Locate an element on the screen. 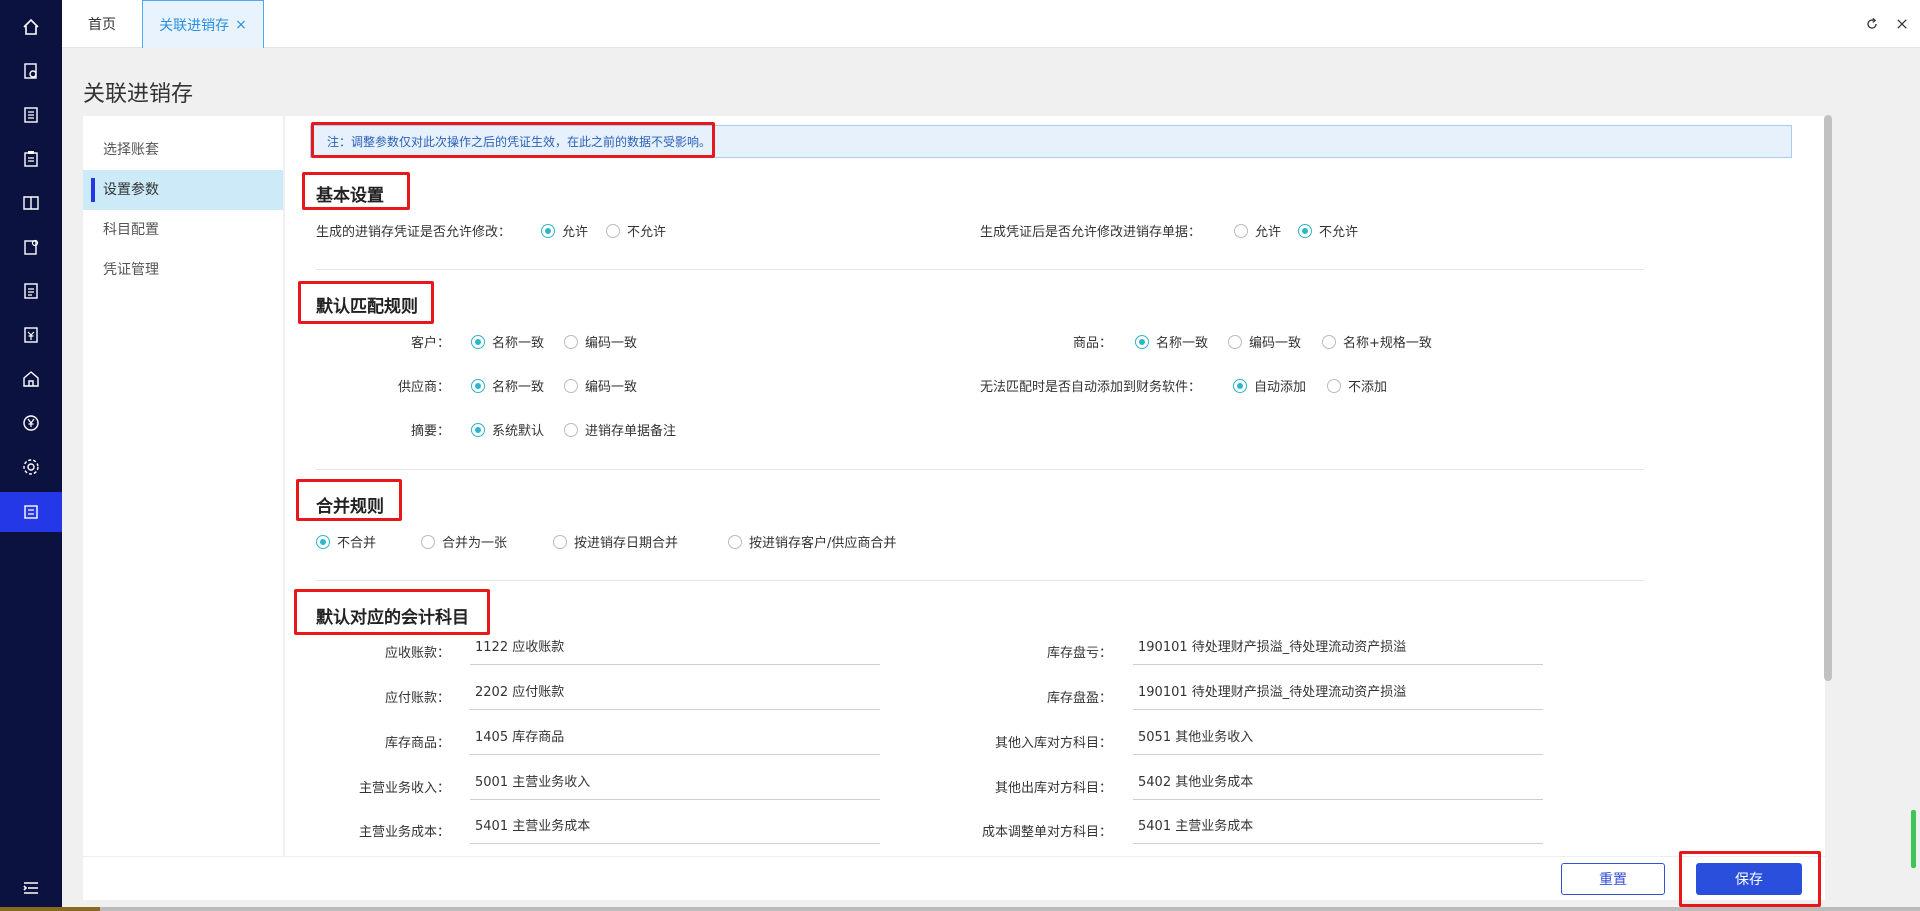 This screenshot has width=1920, height=911. tab-bar: 首页 关联进销存 × is located at coordinates (991, 24).